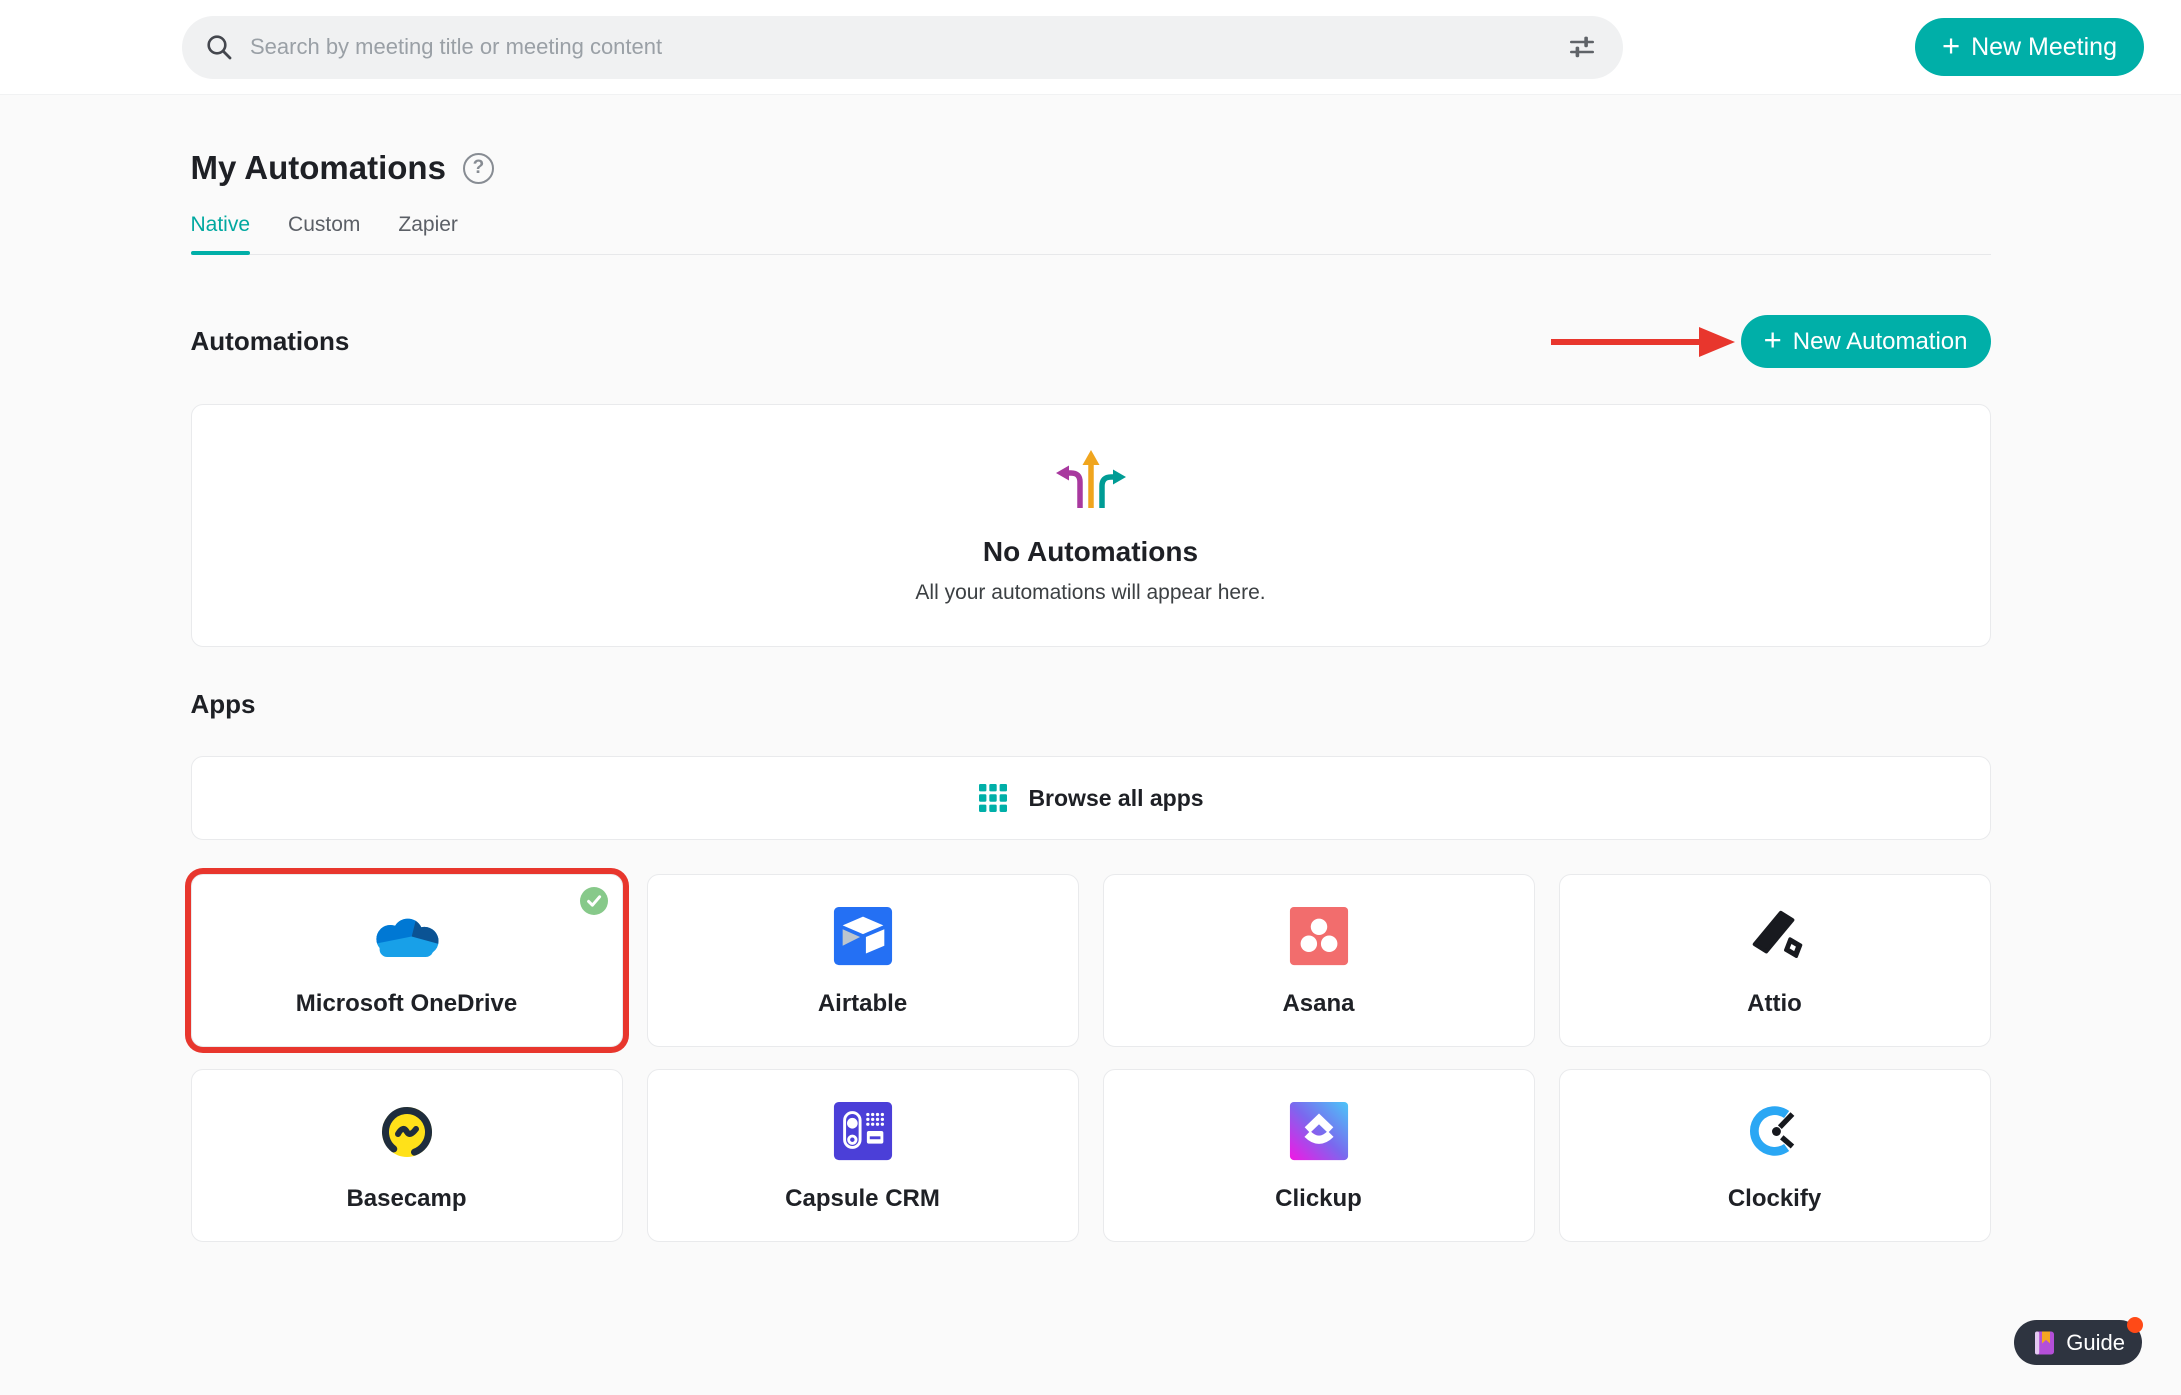 The height and width of the screenshot is (1395, 2181). What do you see at coordinates (220, 234) in the screenshot?
I see `tab-native: Native` at bounding box center [220, 234].